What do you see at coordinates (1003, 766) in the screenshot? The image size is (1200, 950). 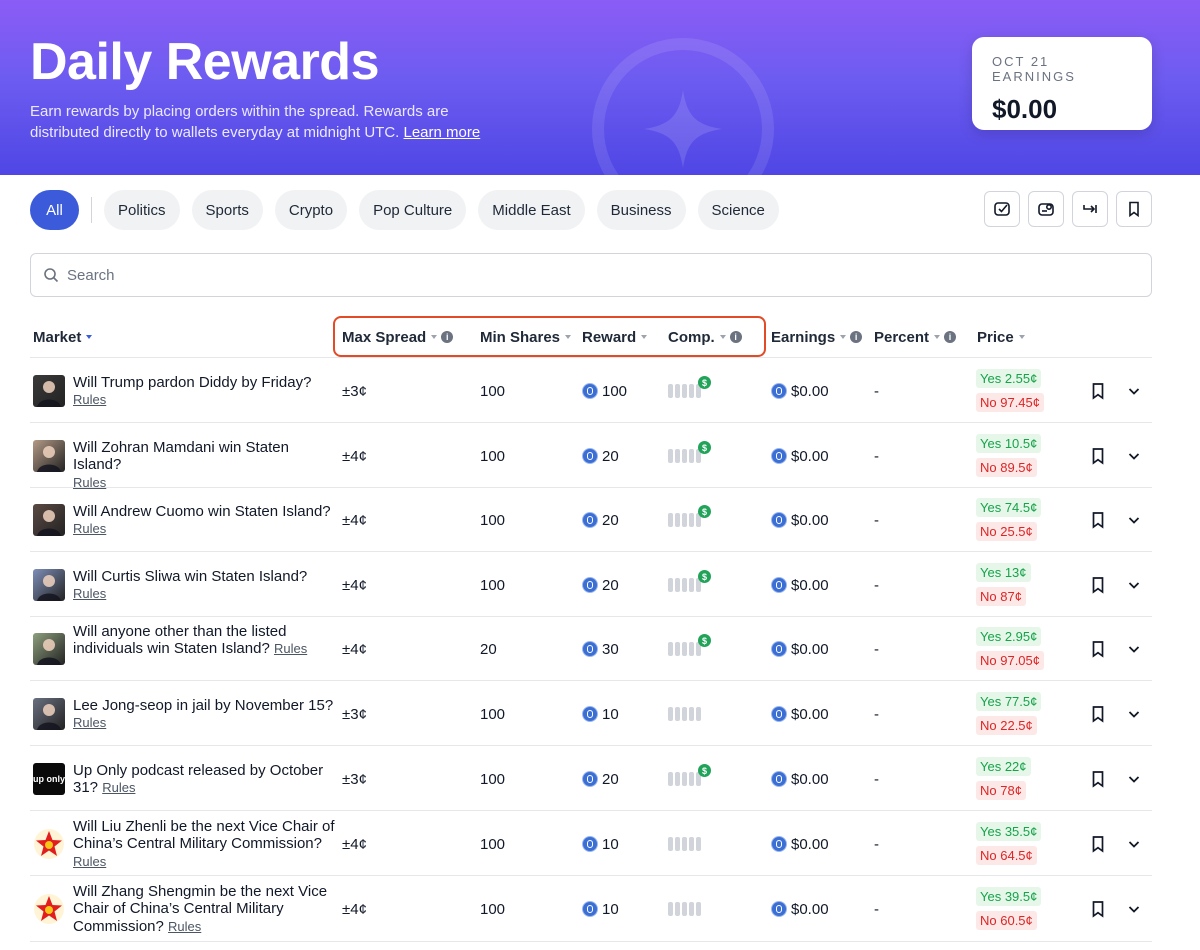 I see `price-yes-badge: Yes 22¢` at bounding box center [1003, 766].